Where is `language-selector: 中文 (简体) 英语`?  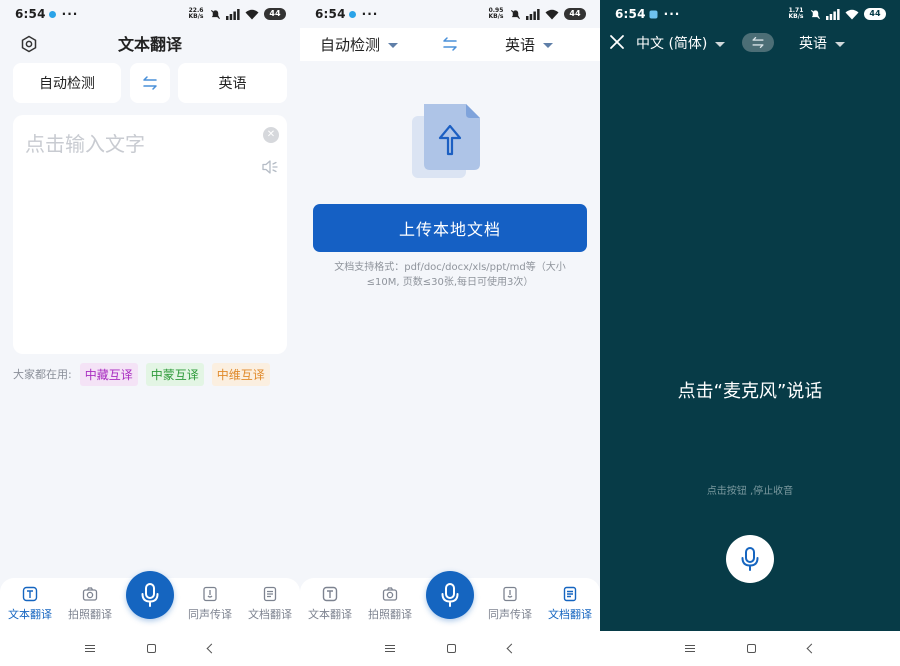
language-selector: 中文 (简体) 英语 is located at coordinates (750, 43).